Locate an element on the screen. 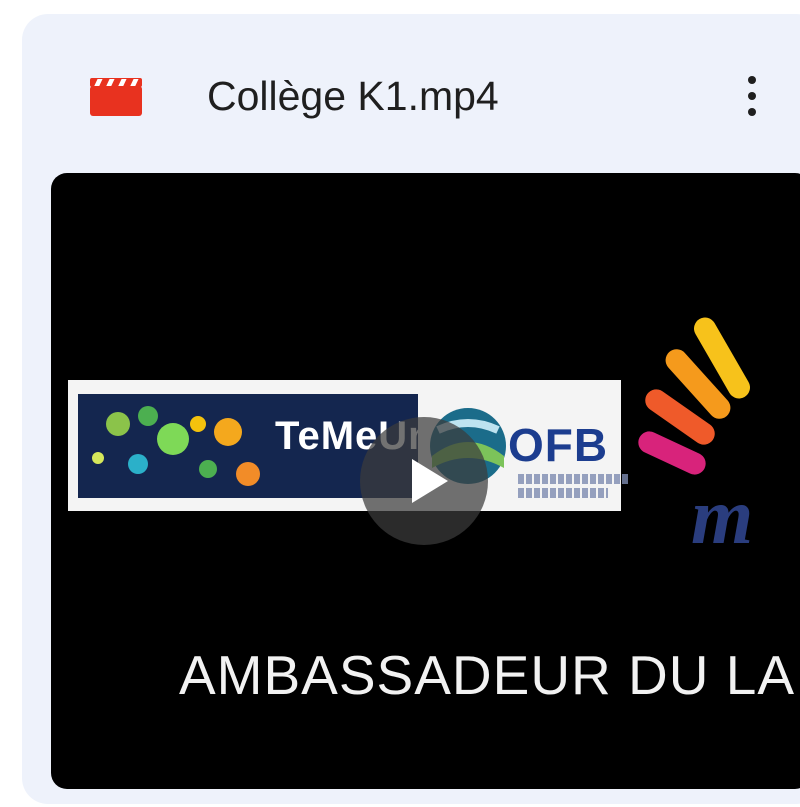 Image resolution: width=800 pixels, height=807 pixels. play-icon is located at coordinates (430, 481).